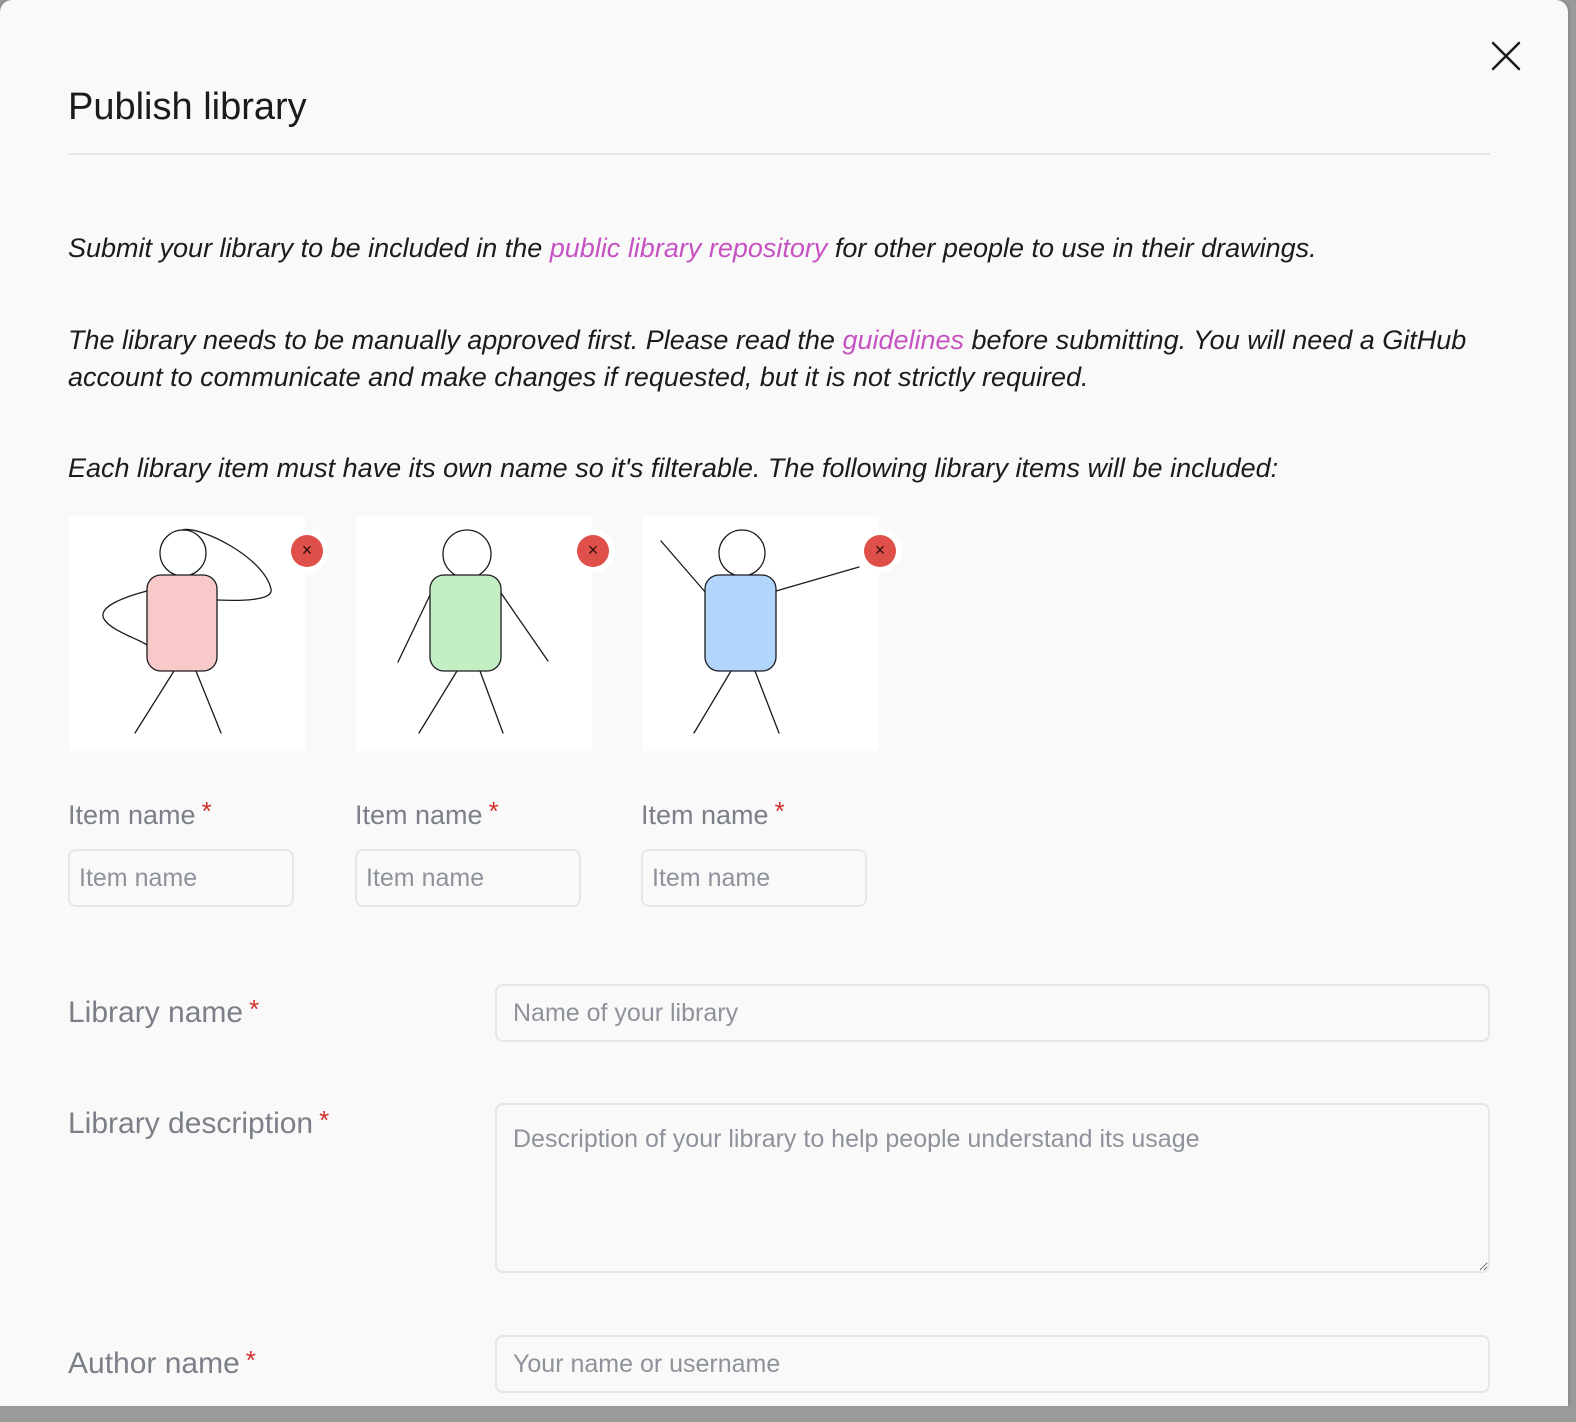 The height and width of the screenshot is (1422, 1576). I want to click on guidelines-link: guidelines, so click(903, 340).